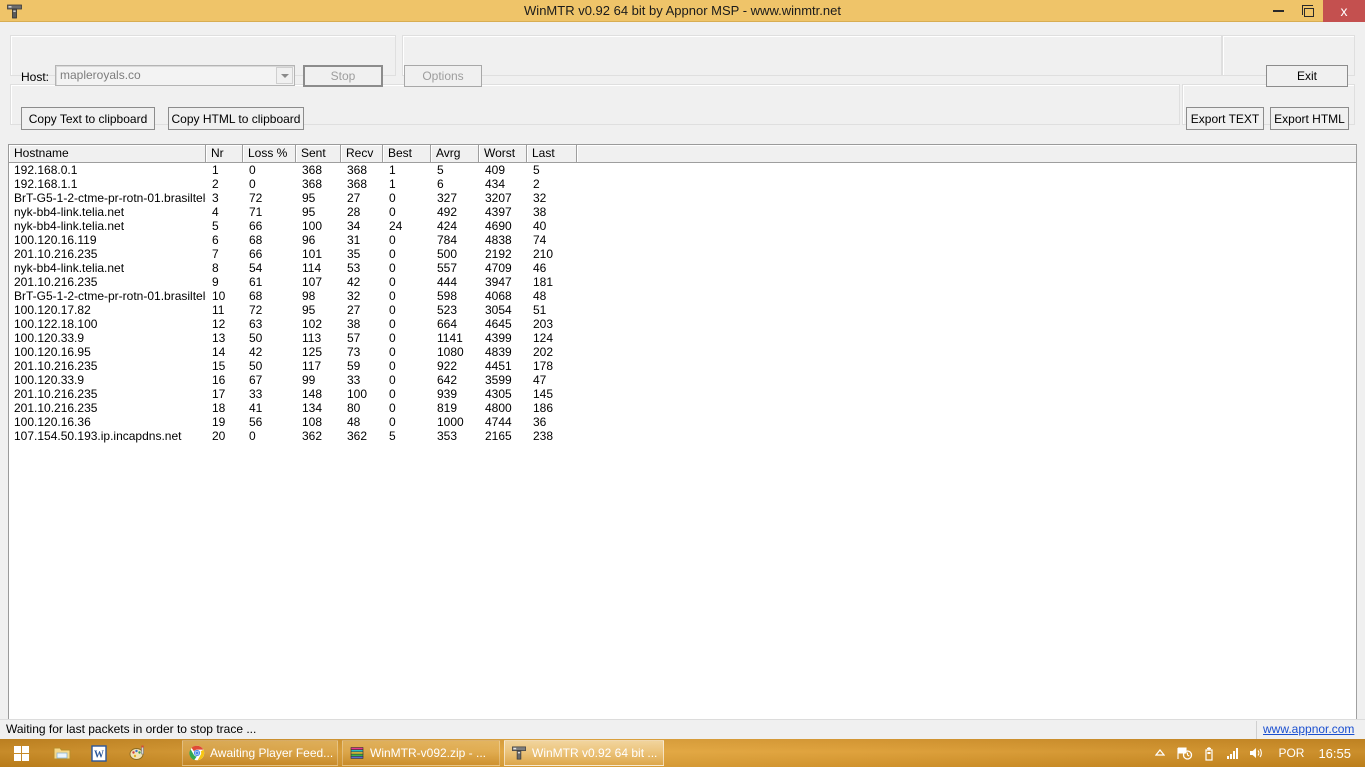  I want to click on export-text-button: Export TEXT, so click(1225, 118).